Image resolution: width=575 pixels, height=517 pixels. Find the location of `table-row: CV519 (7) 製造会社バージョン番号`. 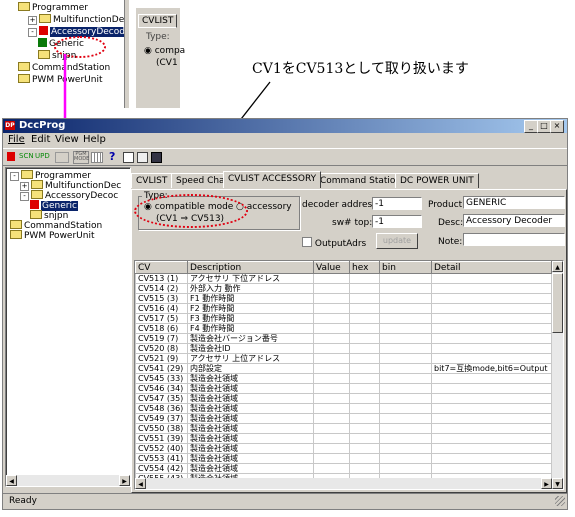

table-row: CV519 (7) 製造会社バージョン番号 is located at coordinates (343, 338).